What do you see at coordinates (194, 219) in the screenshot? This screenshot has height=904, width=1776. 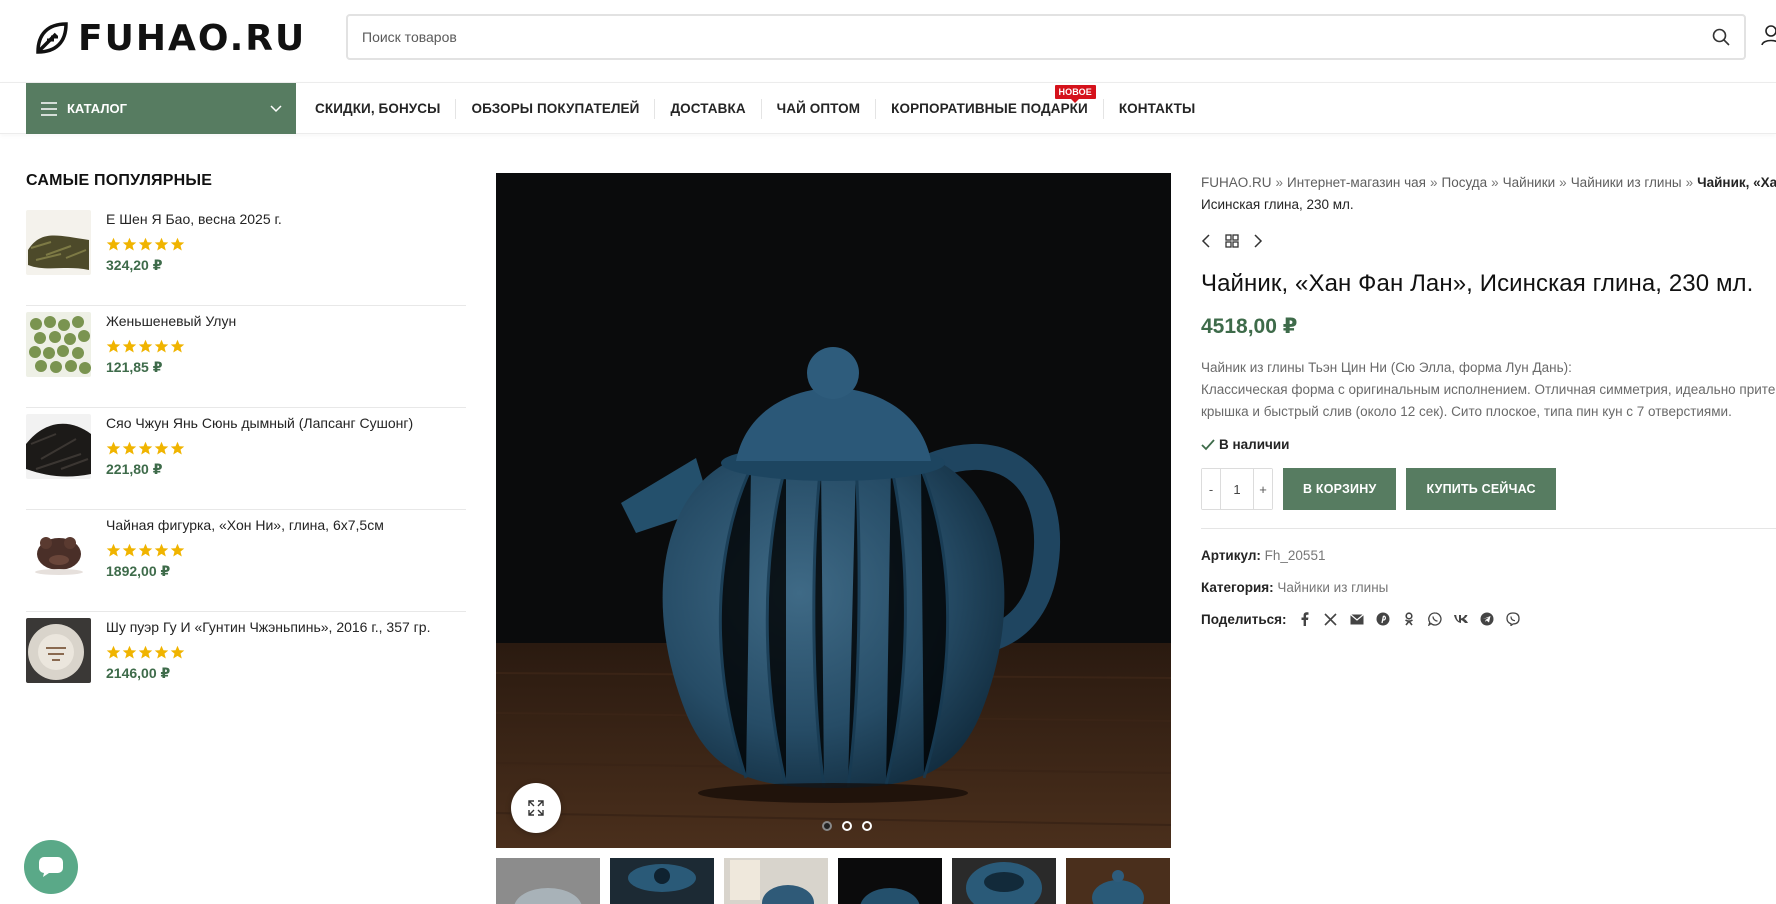 I see `product-name-link: Е Шен Я Бао, весна 2025 г.` at bounding box center [194, 219].